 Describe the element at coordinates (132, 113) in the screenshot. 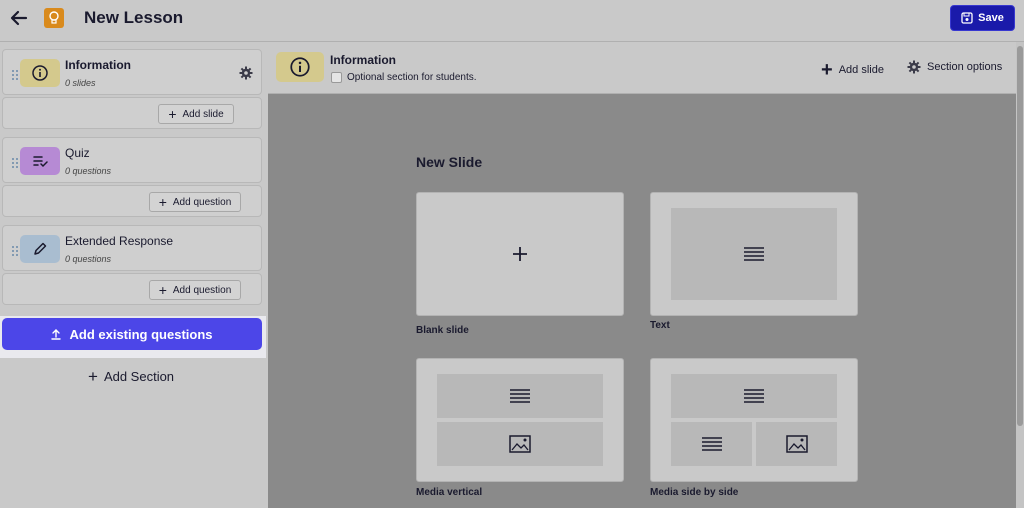

I see `section-footer: + Add slide` at that location.